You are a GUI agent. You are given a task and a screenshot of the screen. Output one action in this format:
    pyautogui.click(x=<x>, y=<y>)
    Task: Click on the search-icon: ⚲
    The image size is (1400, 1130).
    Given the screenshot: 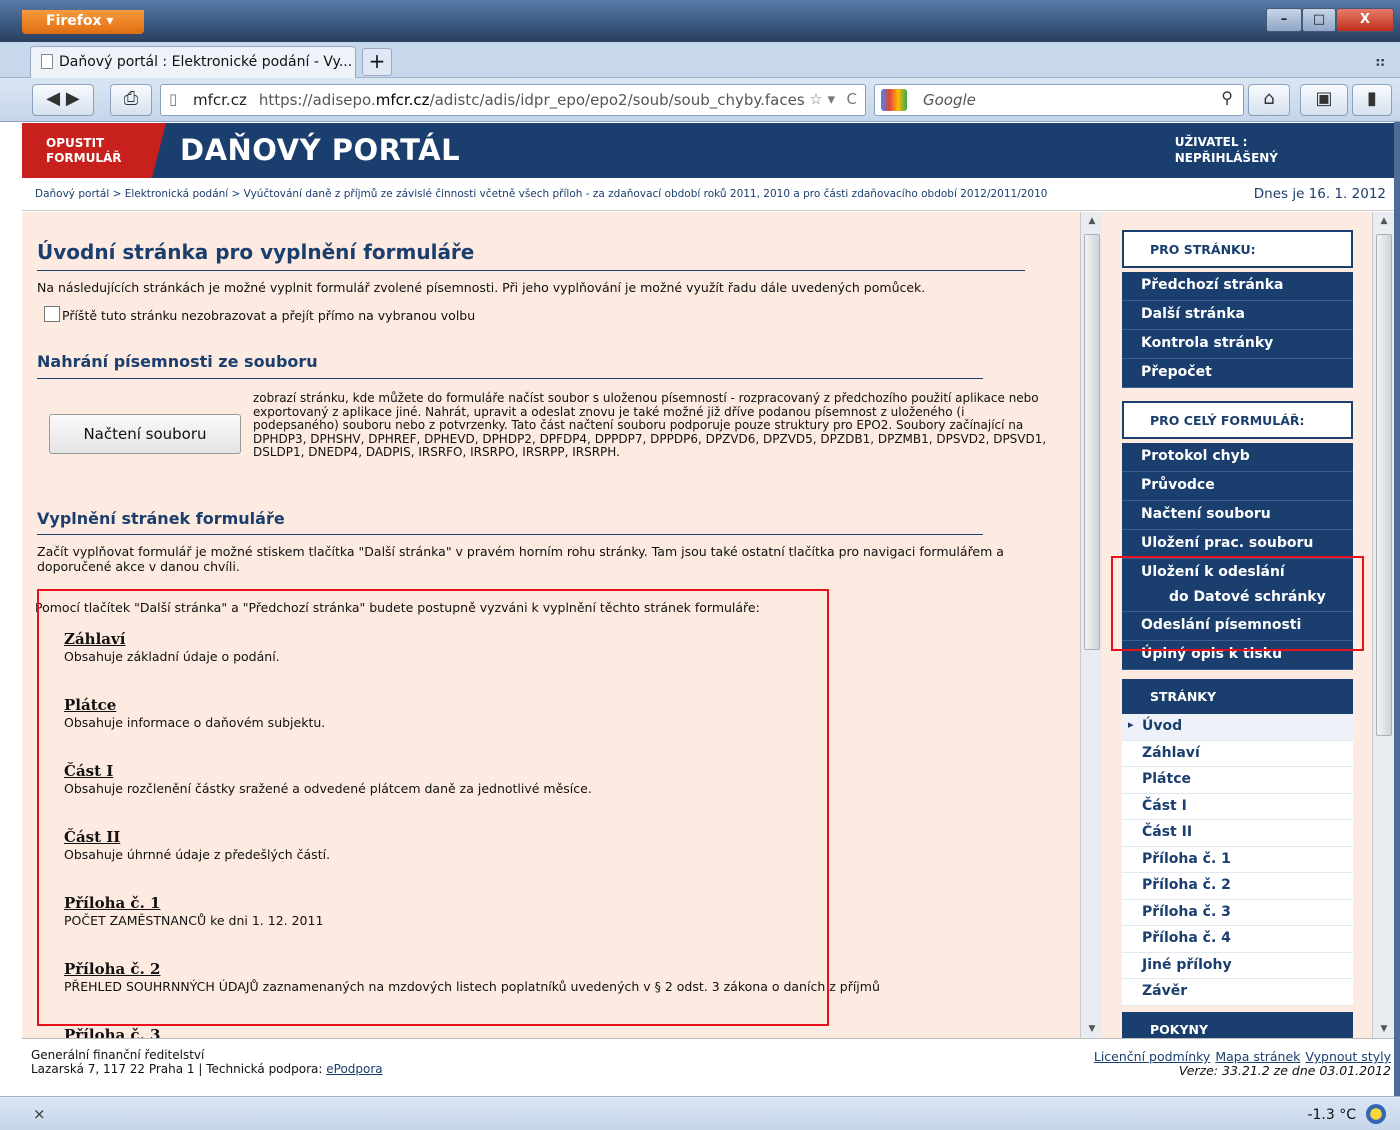 What is the action you would take?
    pyautogui.click(x=1227, y=97)
    